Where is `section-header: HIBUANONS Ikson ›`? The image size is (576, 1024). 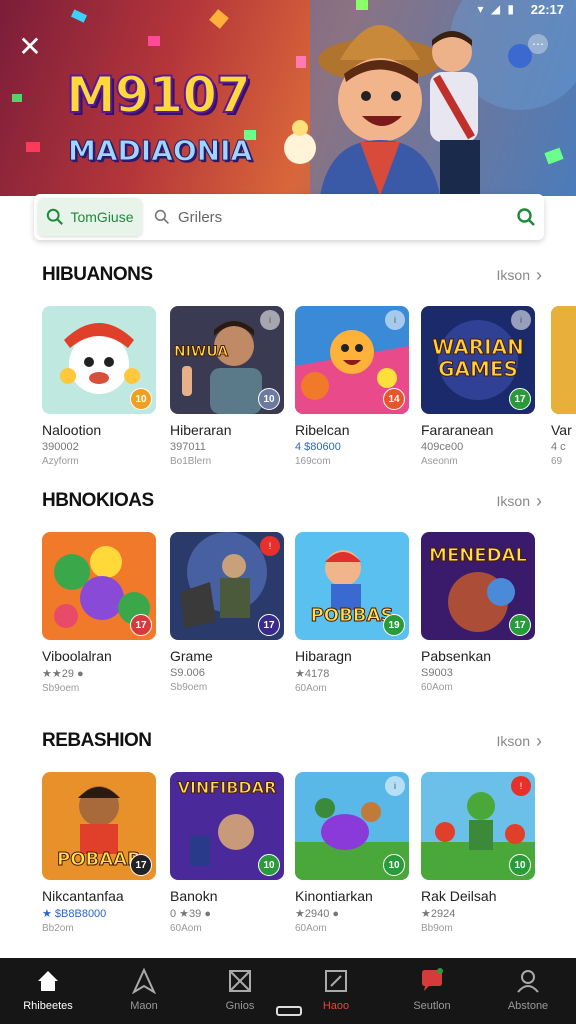 section-header: HIBUANONS Ikson › is located at coordinates (292, 275).